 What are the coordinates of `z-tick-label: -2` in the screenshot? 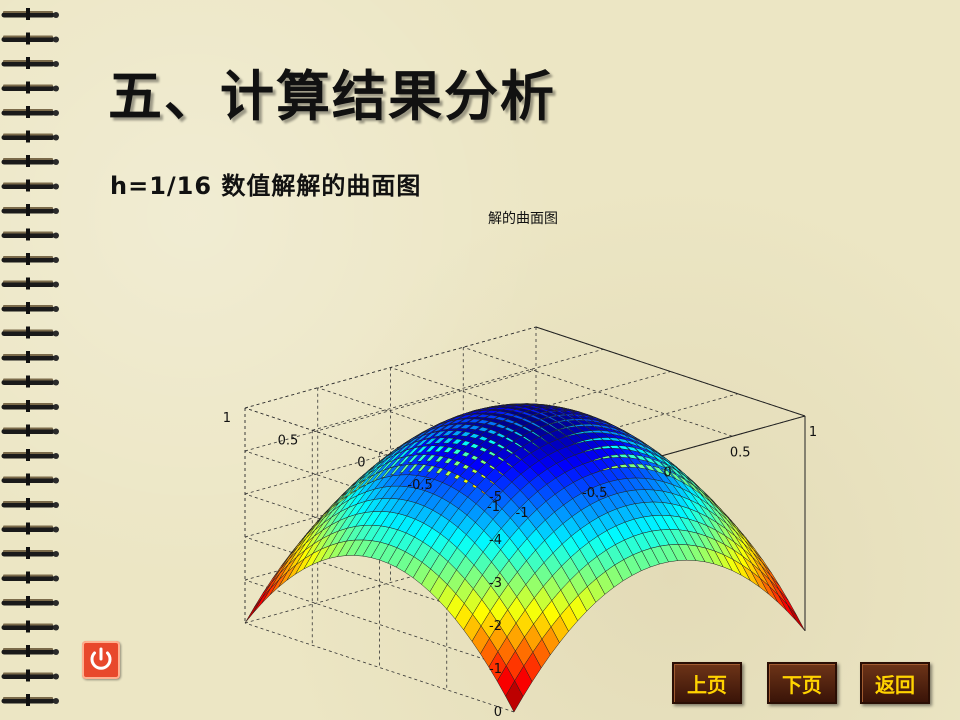 It's located at (495, 626).